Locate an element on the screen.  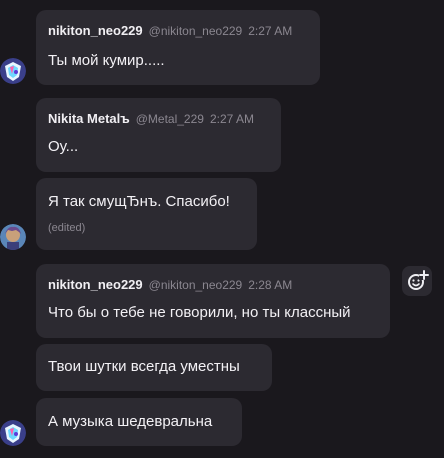
message-bubble: Я так смущЂнъ. Спасибо! (edited) is located at coordinates (146, 214).